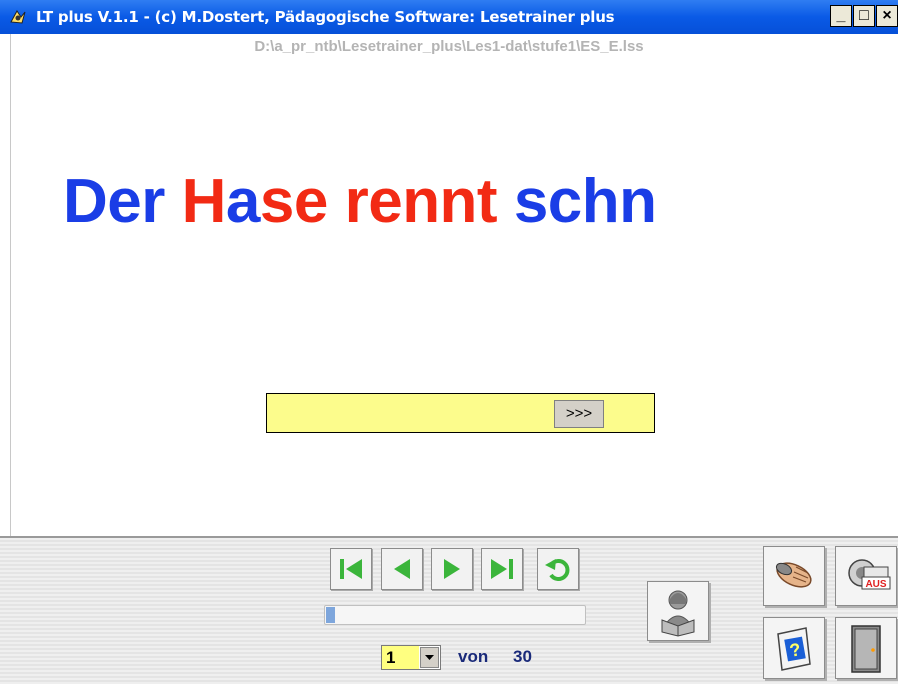  What do you see at coordinates (678, 613) in the screenshot?
I see `reading-person-icon` at bounding box center [678, 613].